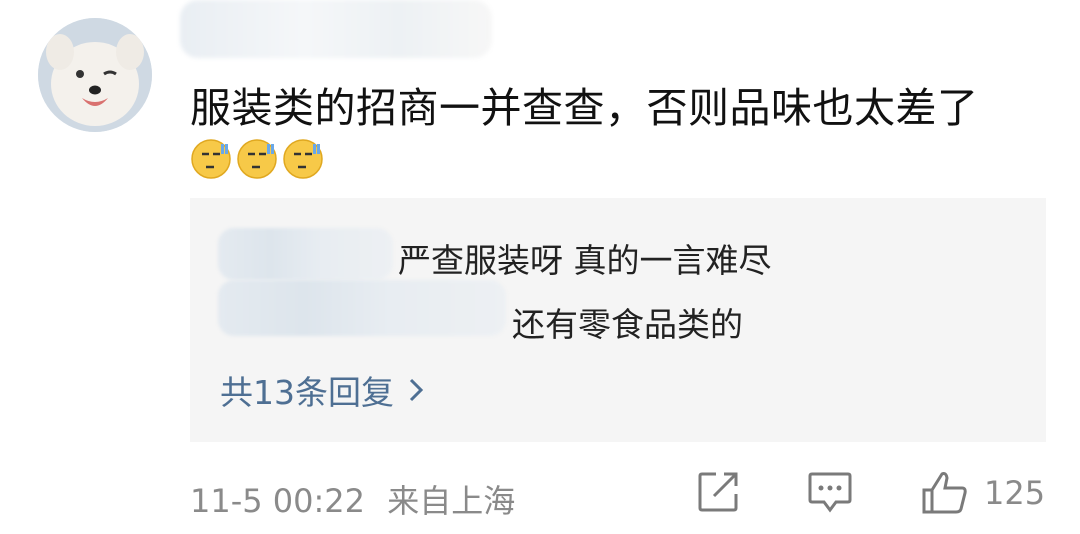 This screenshot has width=1080, height=534. Describe the element at coordinates (1015, 493) in the screenshot. I see `like-count: 125` at that location.